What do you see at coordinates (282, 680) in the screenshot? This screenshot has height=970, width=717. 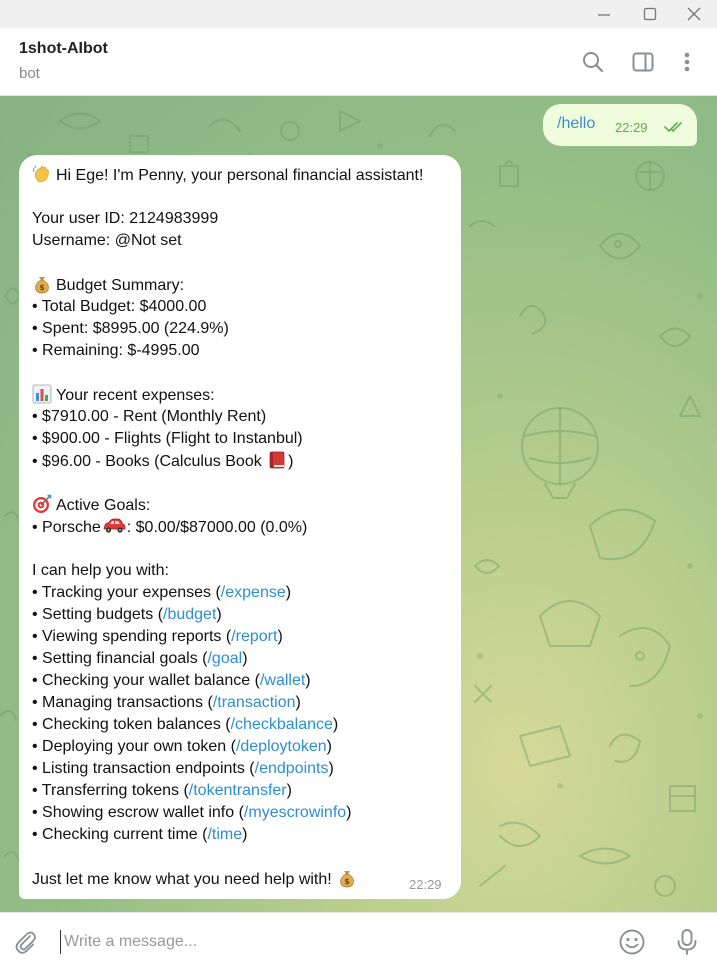 I see `command-link: /wallet` at bounding box center [282, 680].